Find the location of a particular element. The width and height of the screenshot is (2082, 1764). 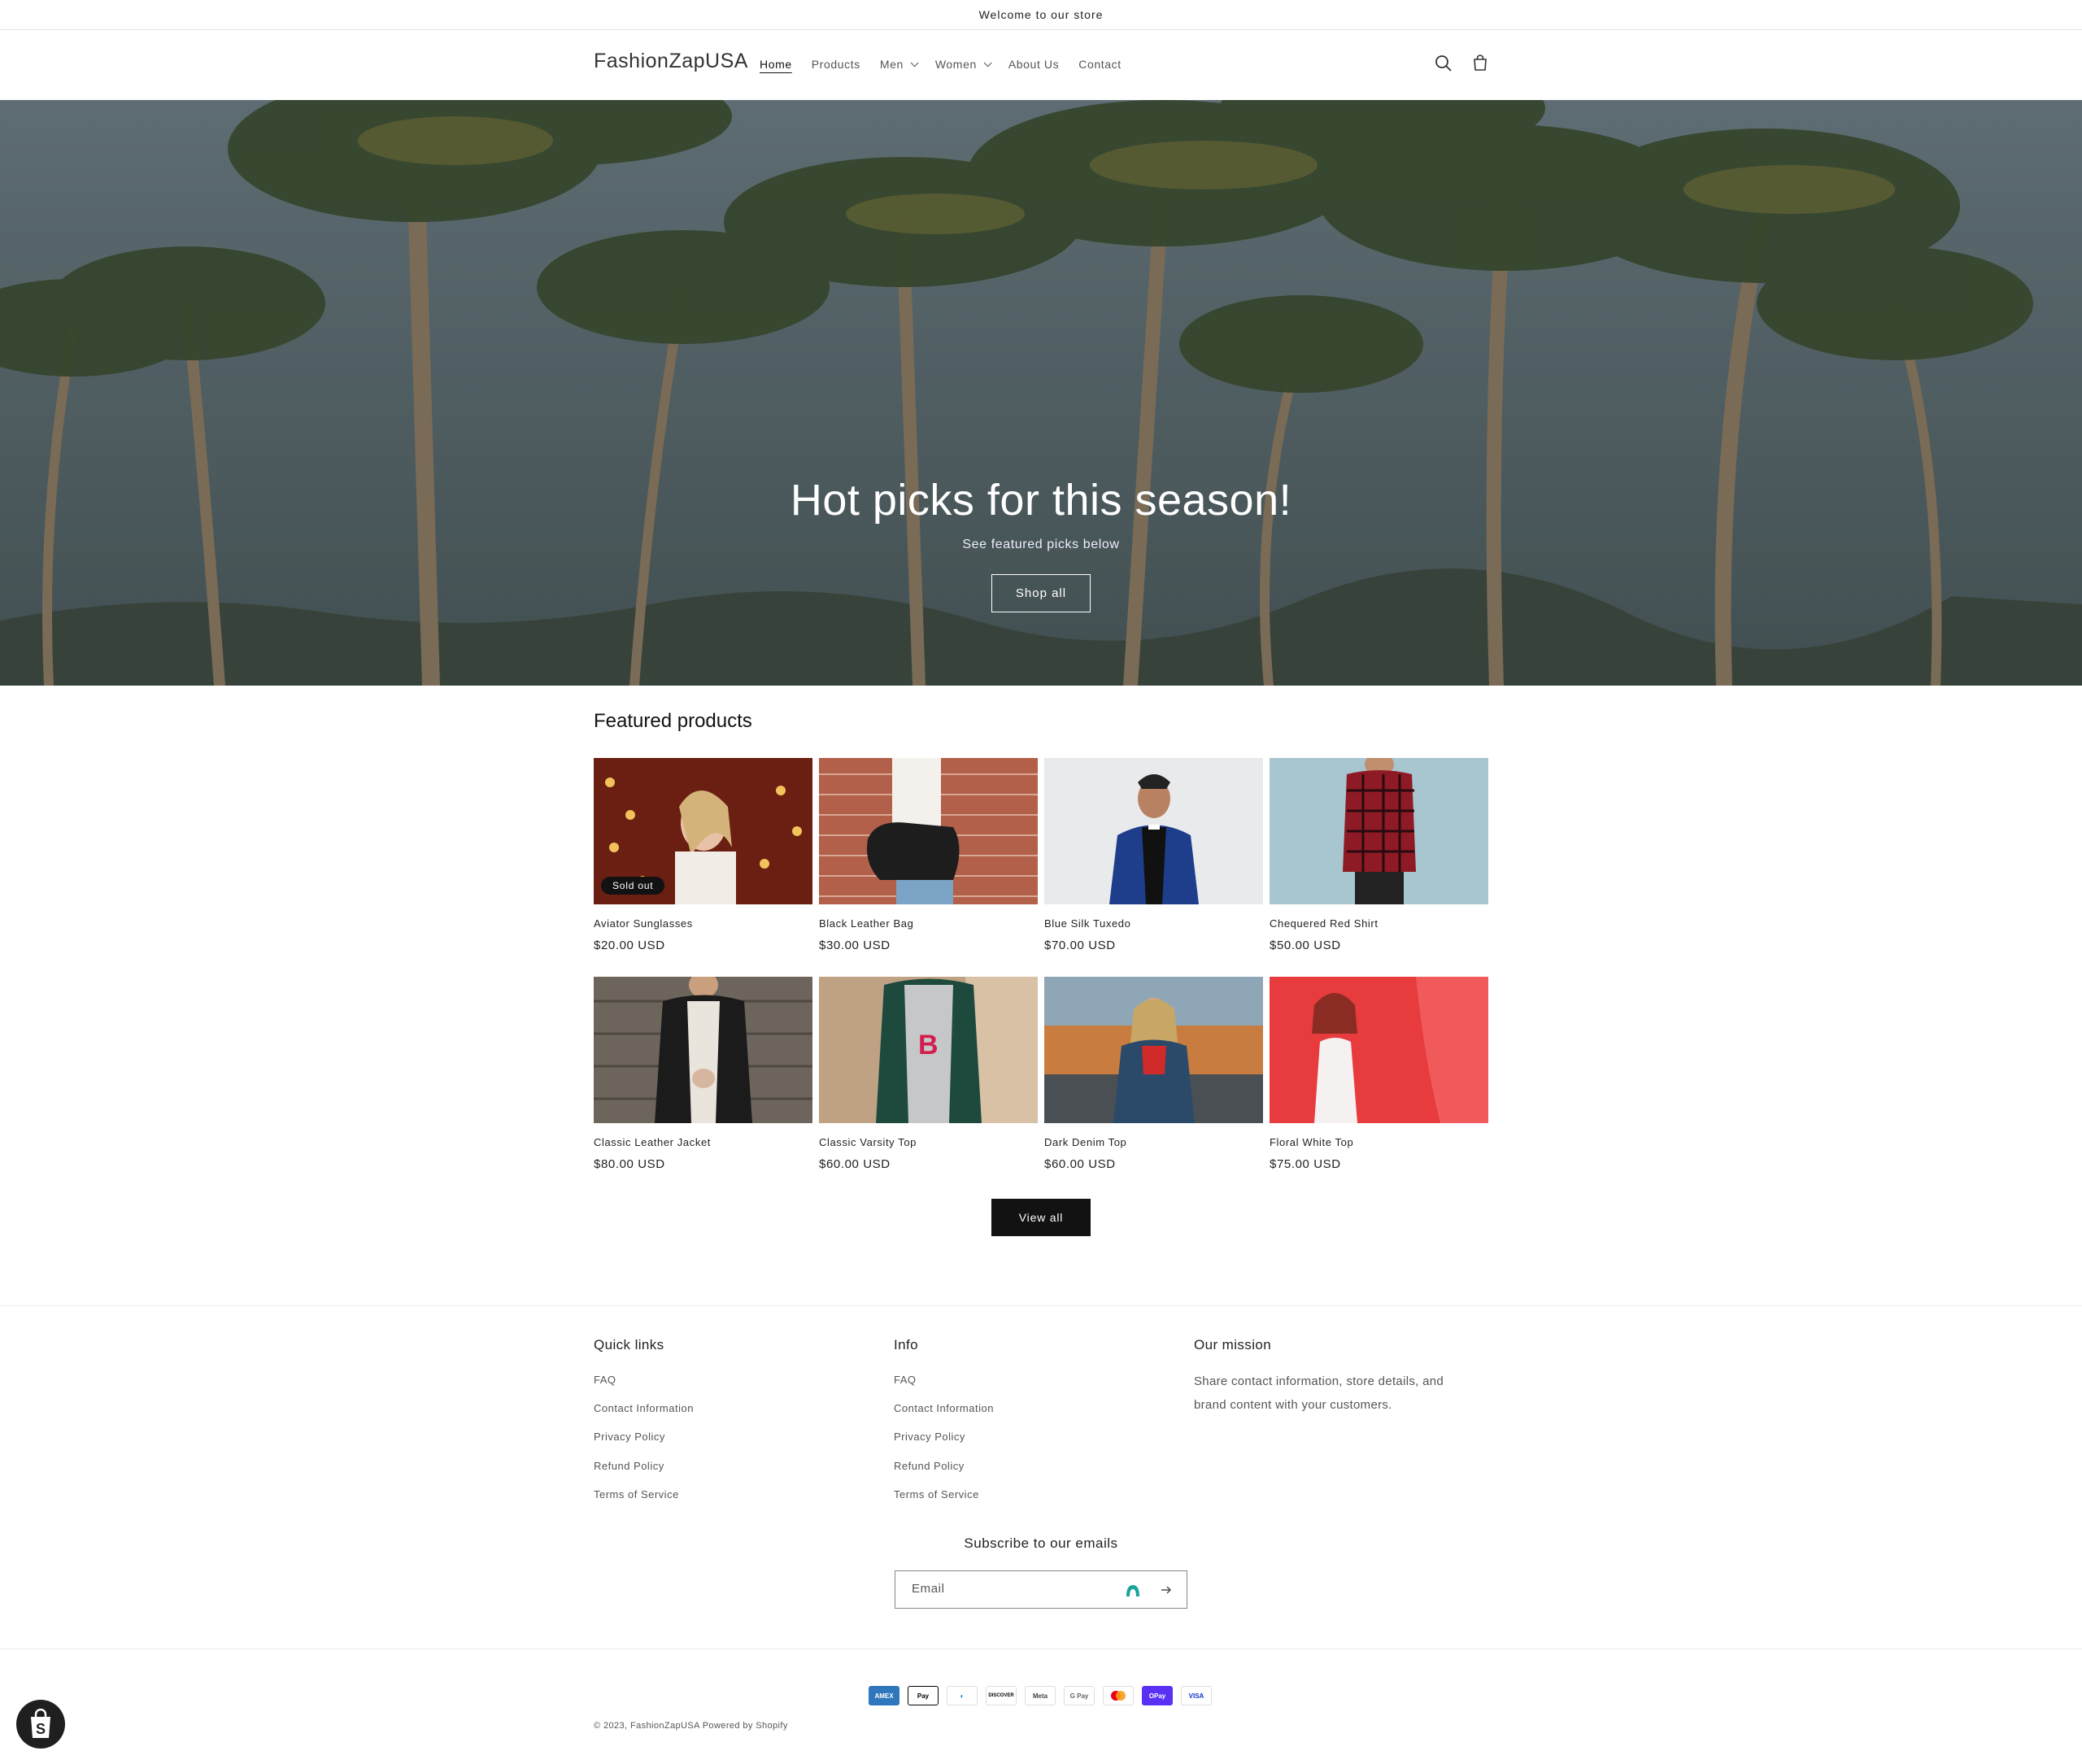

diners-icon: ◐ is located at coordinates (963, 1695).